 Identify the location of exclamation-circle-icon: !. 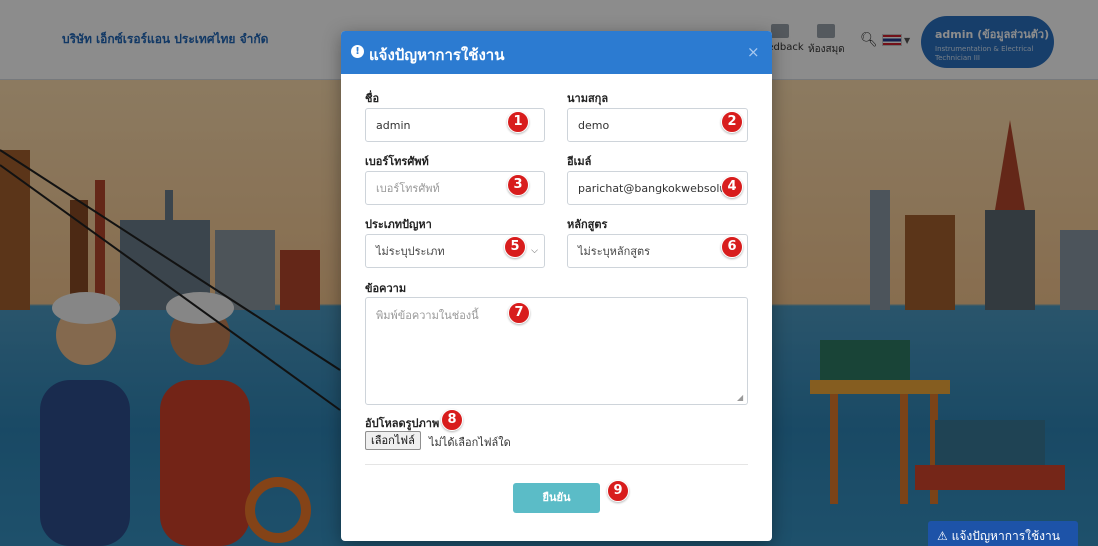
(357, 51).